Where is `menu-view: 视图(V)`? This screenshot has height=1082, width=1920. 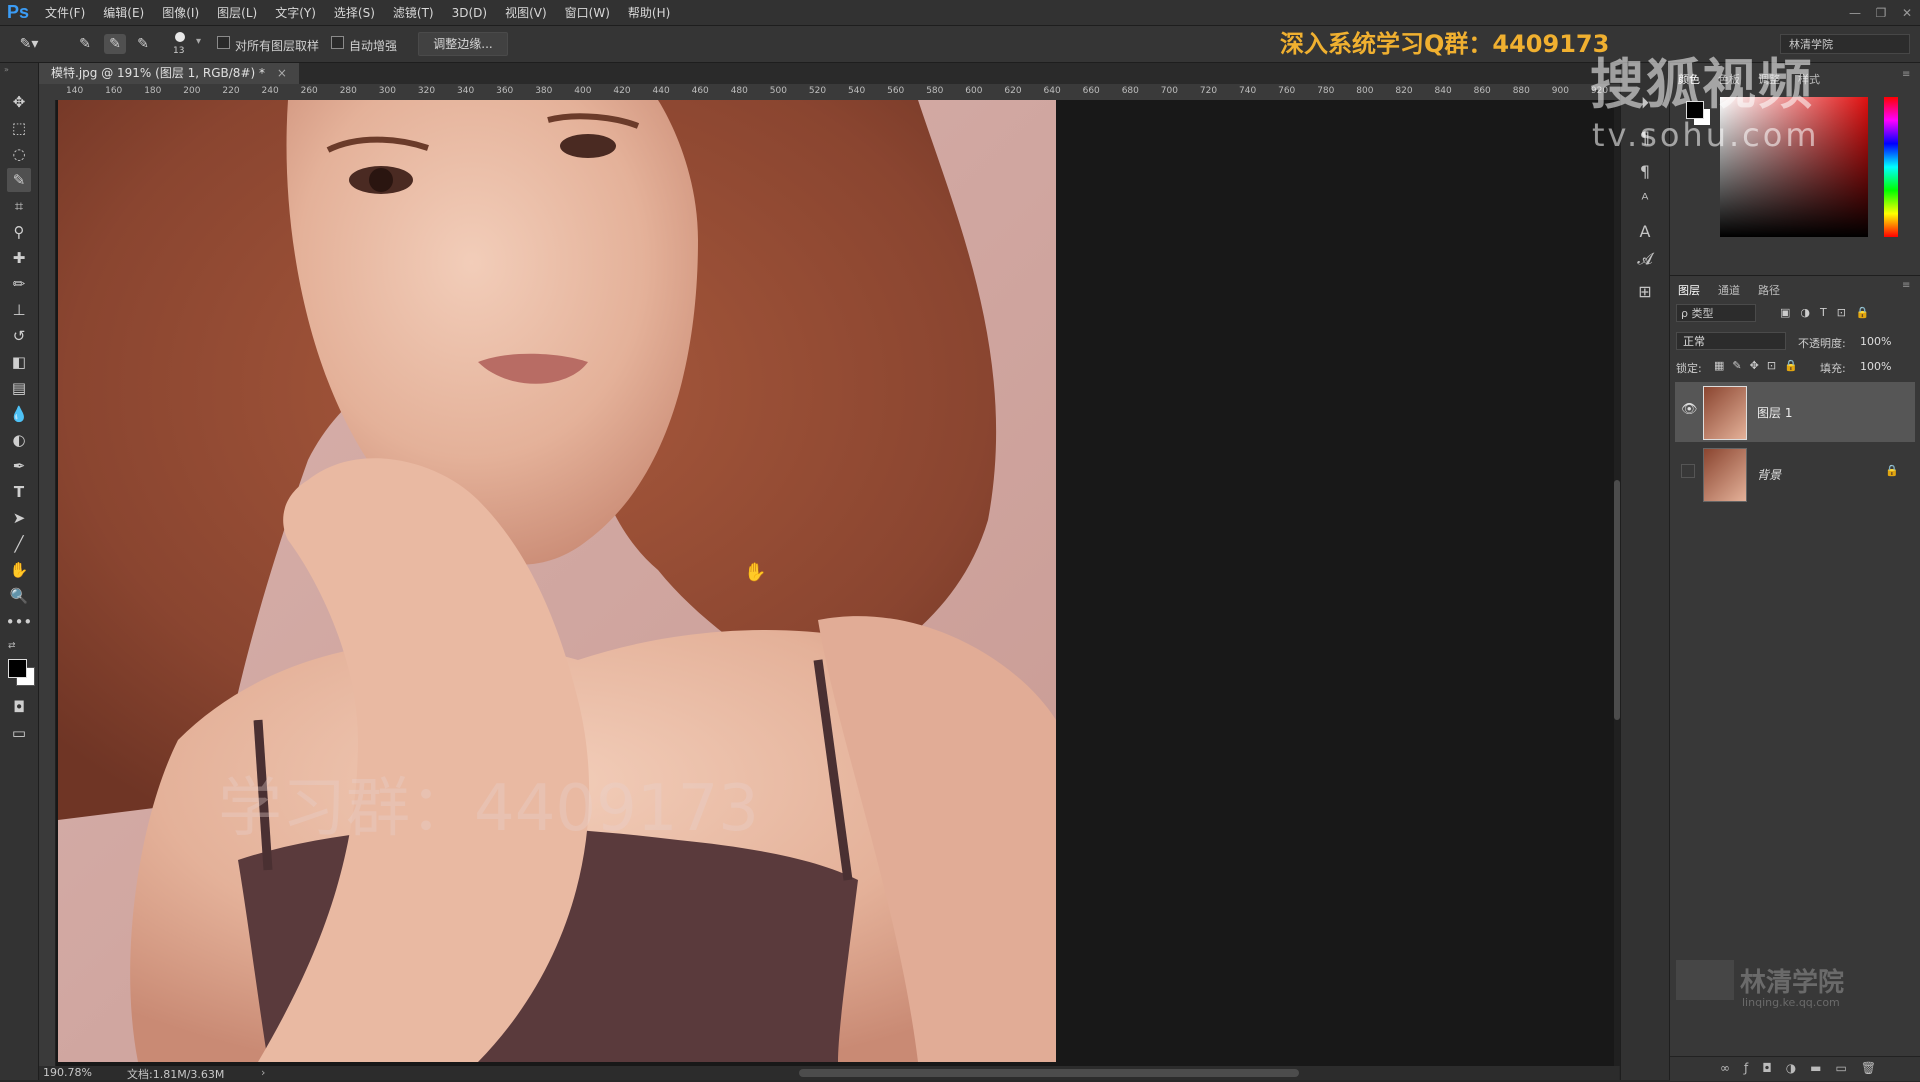
menu-view: 视图(V) is located at coordinates (526, 12).